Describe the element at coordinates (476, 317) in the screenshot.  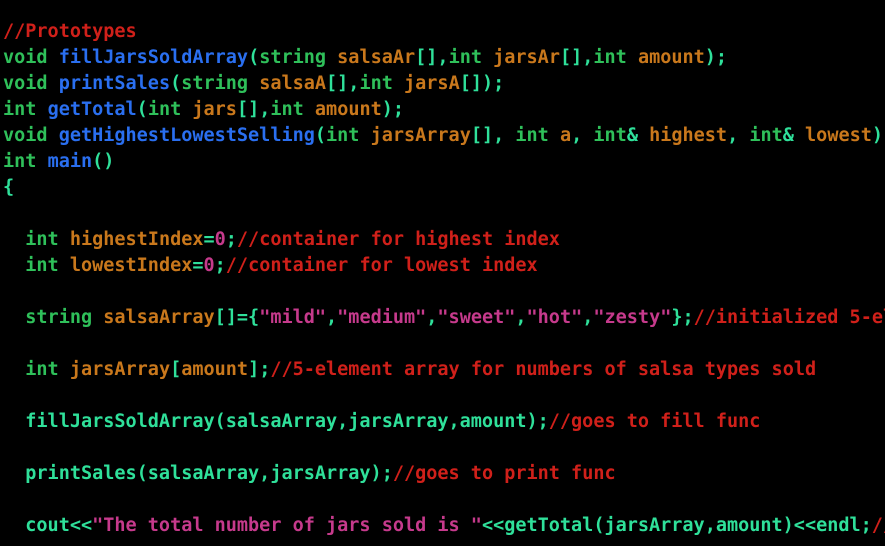
I see `code-token-string: "sweet"` at that location.